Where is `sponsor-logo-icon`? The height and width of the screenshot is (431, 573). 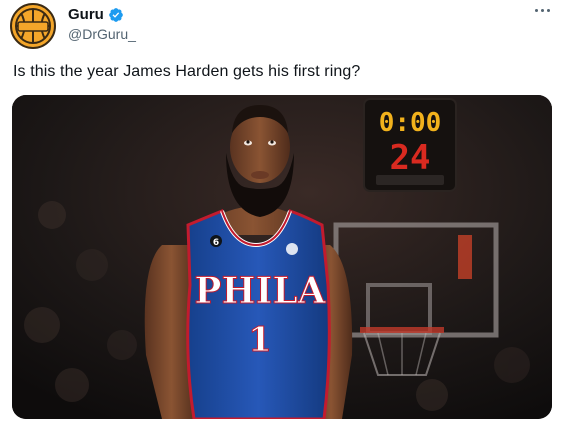 sponsor-logo-icon is located at coordinates (292, 249).